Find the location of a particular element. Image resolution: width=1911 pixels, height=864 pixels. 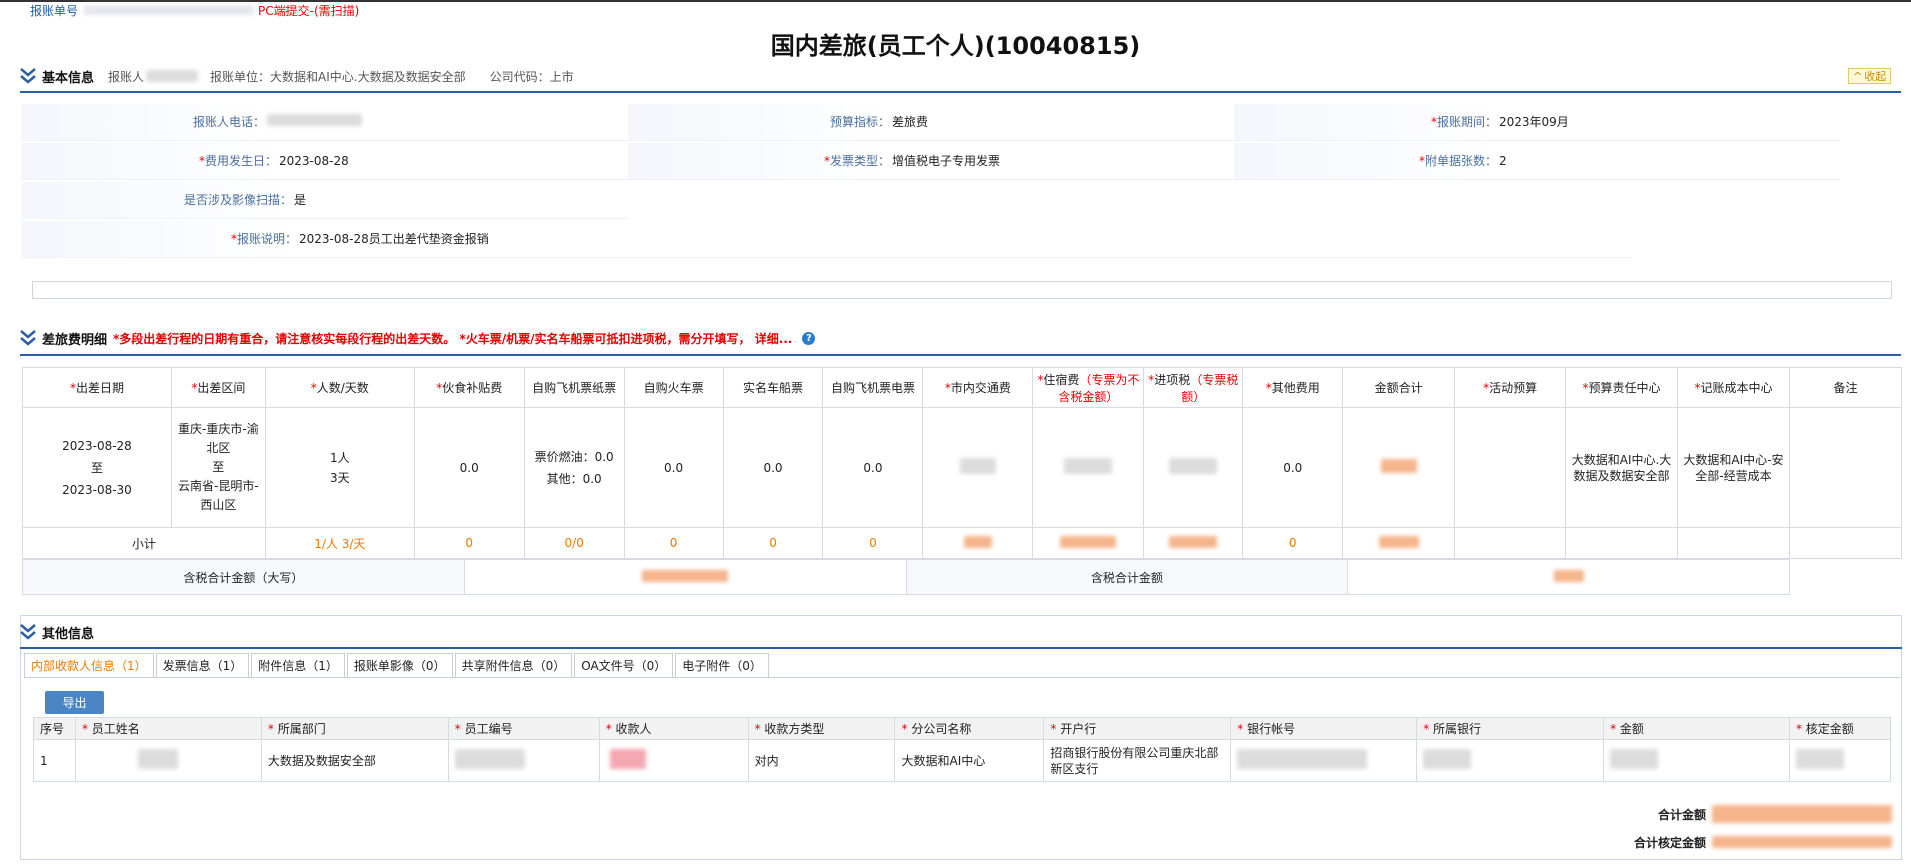

col-amount: * 金额 is located at coordinates (1696, 728).